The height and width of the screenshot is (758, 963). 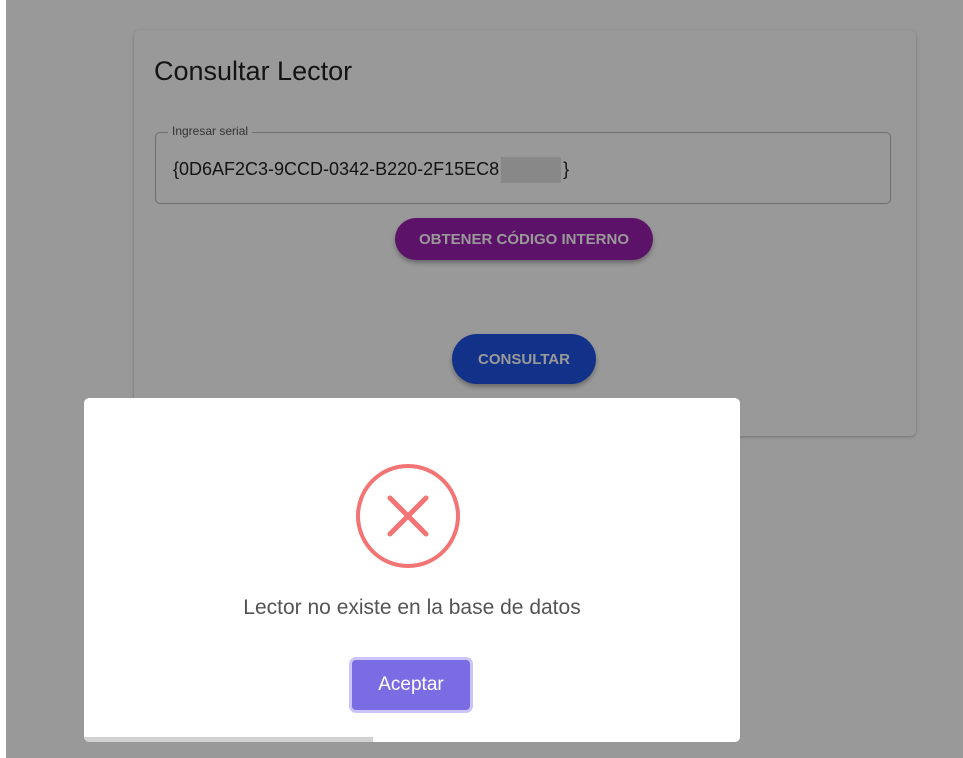 I want to click on accept-button: Aceptar, so click(x=411, y=685).